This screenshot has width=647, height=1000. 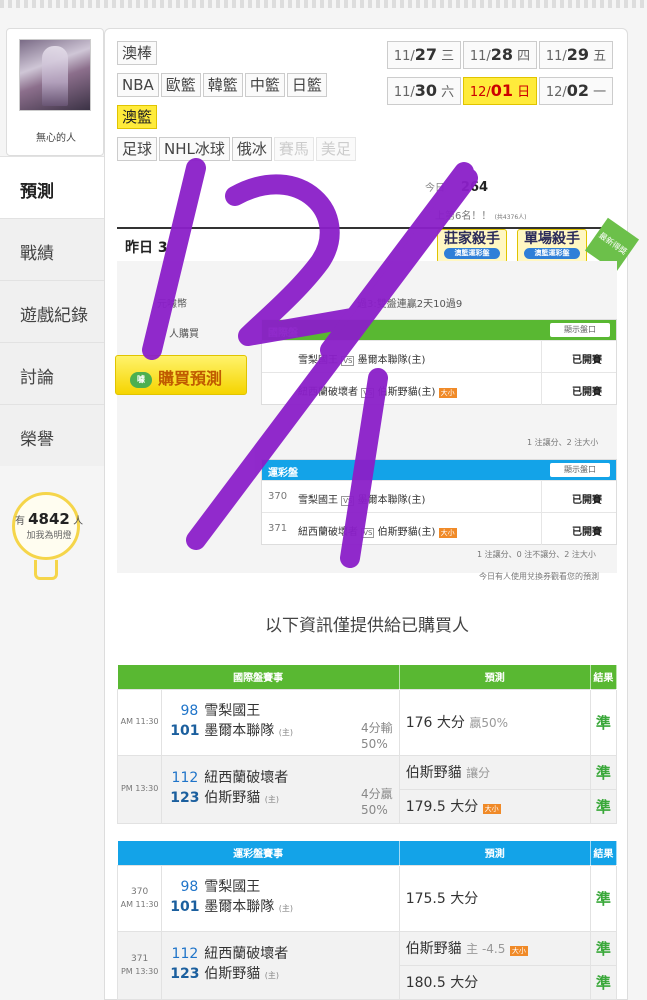 I want to click on intl-note: 1 注讓分、2 注大小, so click(x=563, y=442).